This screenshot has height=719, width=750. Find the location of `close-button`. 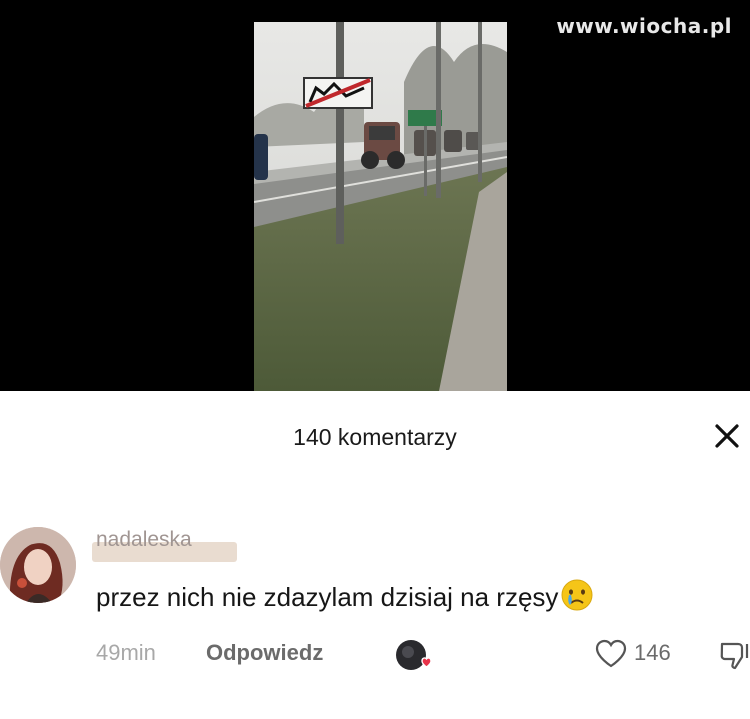

close-button is located at coordinates (727, 436).